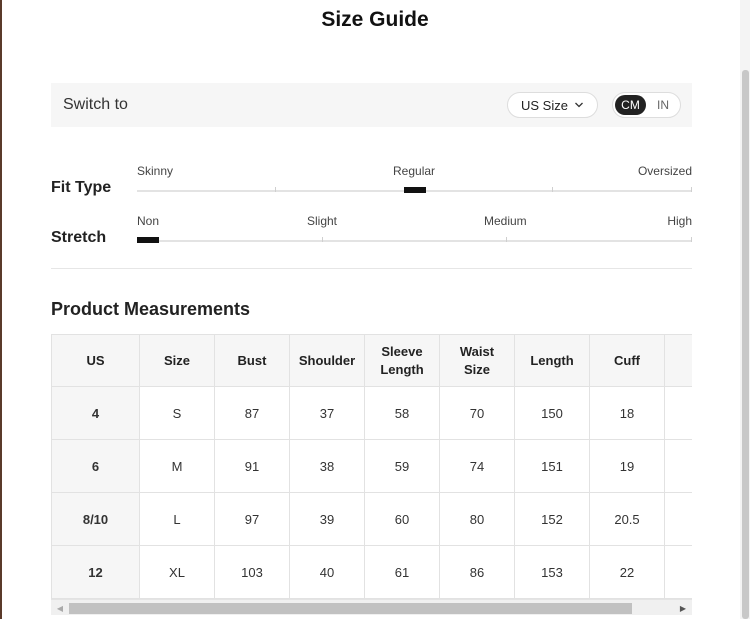 The image size is (750, 619). What do you see at coordinates (745, 344) in the screenshot?
I see `page-scrollbar-thumb` at bounding box center [745, 344].